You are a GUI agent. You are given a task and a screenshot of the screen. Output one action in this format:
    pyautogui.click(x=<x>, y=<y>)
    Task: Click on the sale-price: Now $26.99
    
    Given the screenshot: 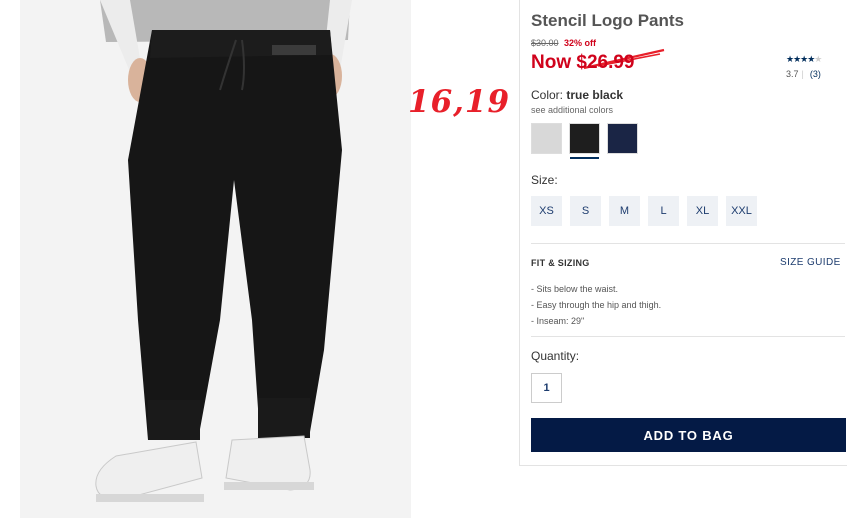 What is the action you would take?
    pyautogui.click(x=583, y=62)
    